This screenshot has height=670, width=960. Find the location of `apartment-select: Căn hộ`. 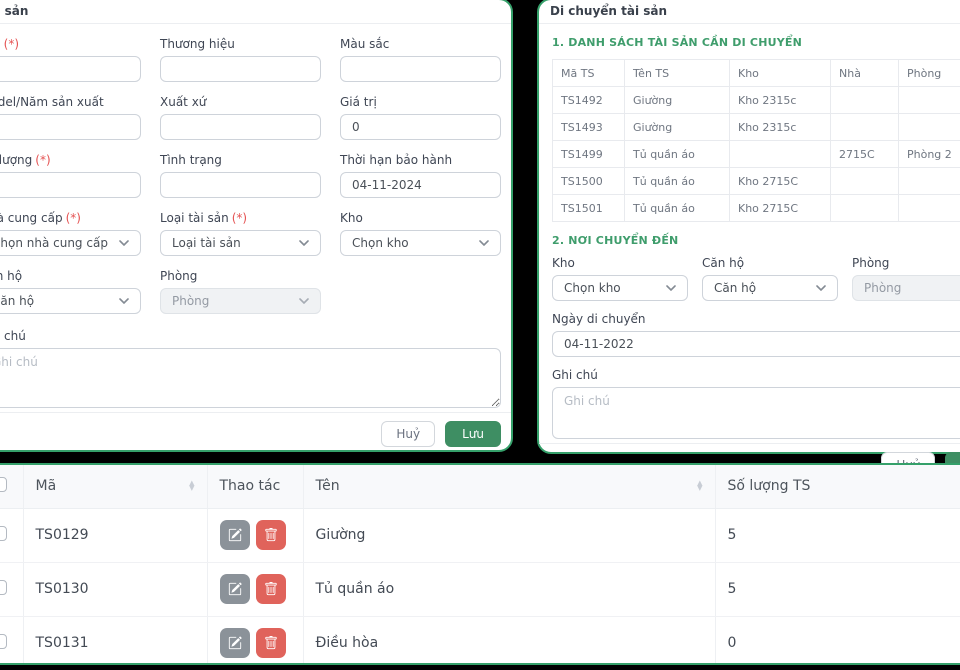

apartment-select: Căn hộ is located at coordinates (70, 301).